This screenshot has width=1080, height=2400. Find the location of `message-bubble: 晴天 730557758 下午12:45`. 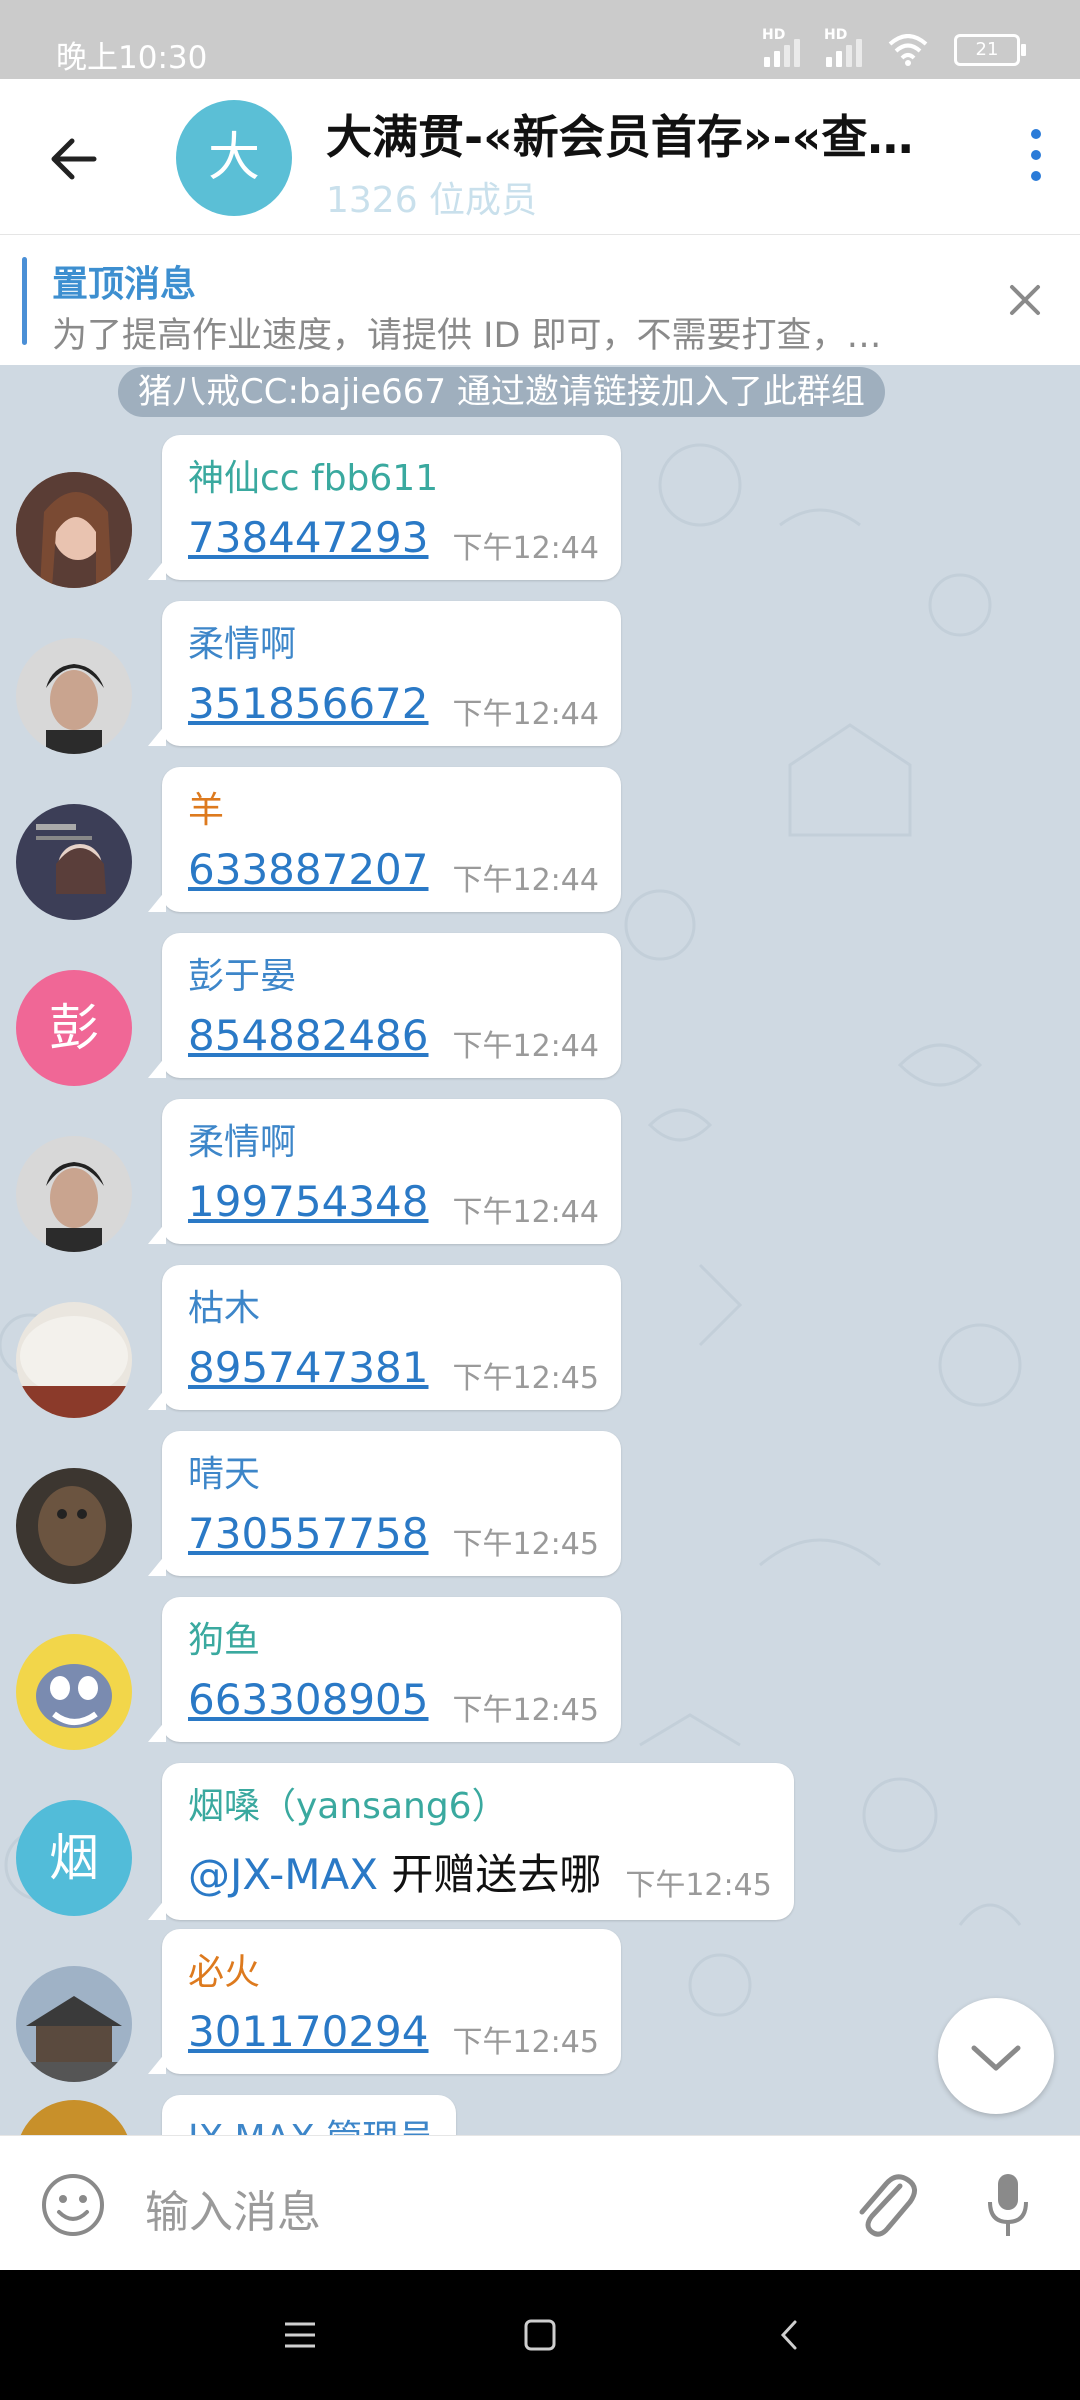

message-bubble: 晴天 730557758 下午12:45 is located at coordinates (384, 1503).